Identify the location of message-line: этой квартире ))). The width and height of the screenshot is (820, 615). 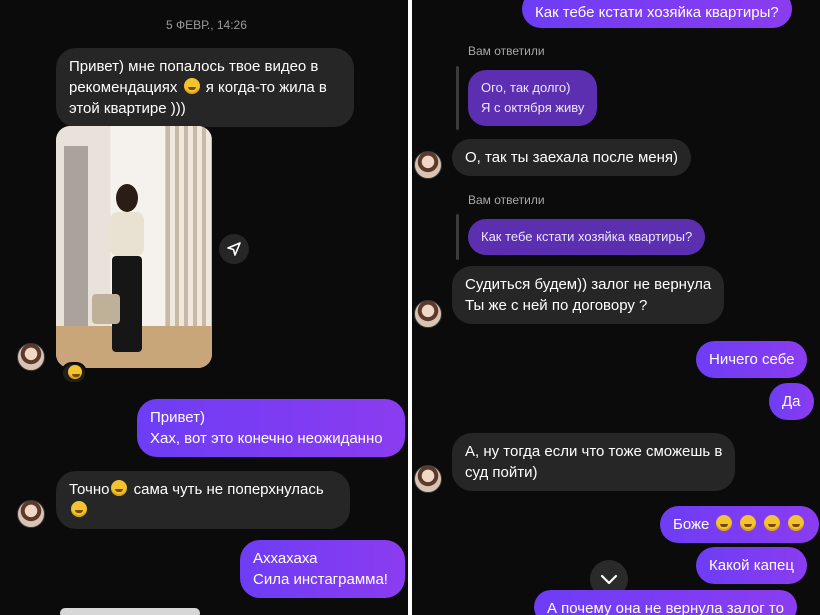
(127, 108).